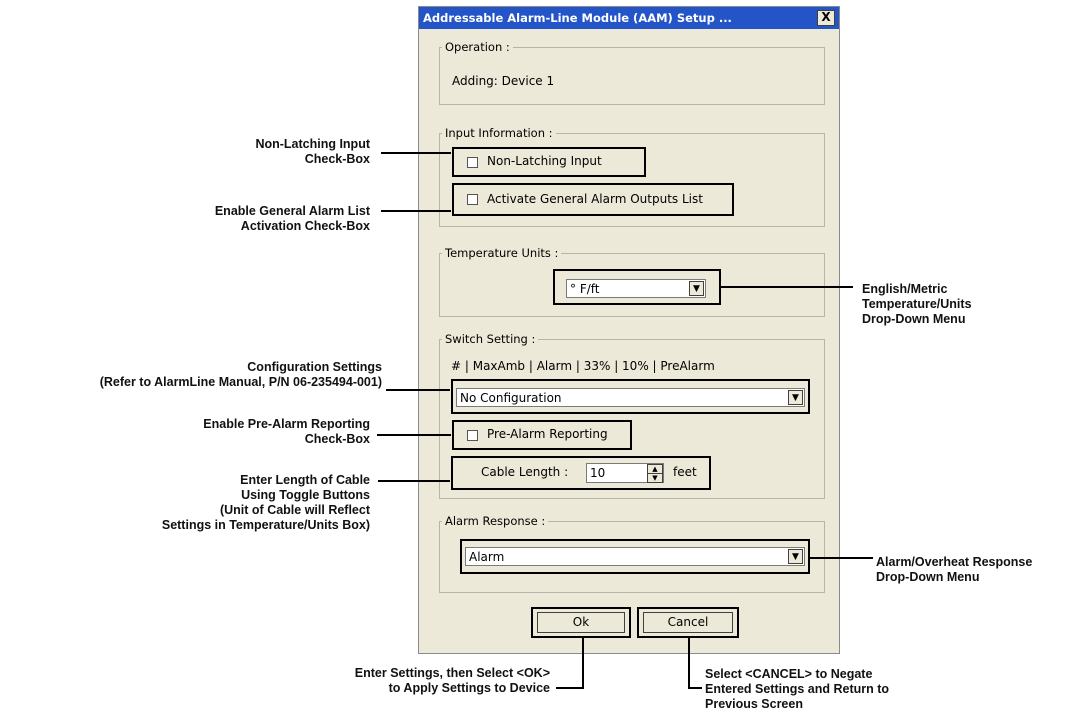 This screenshot has height=713, width=1092. What do you see at coordinates (312, 144) in the screenshot?
I see `annotation-line: Non-Latching Input` at bounding box center [312, 144].